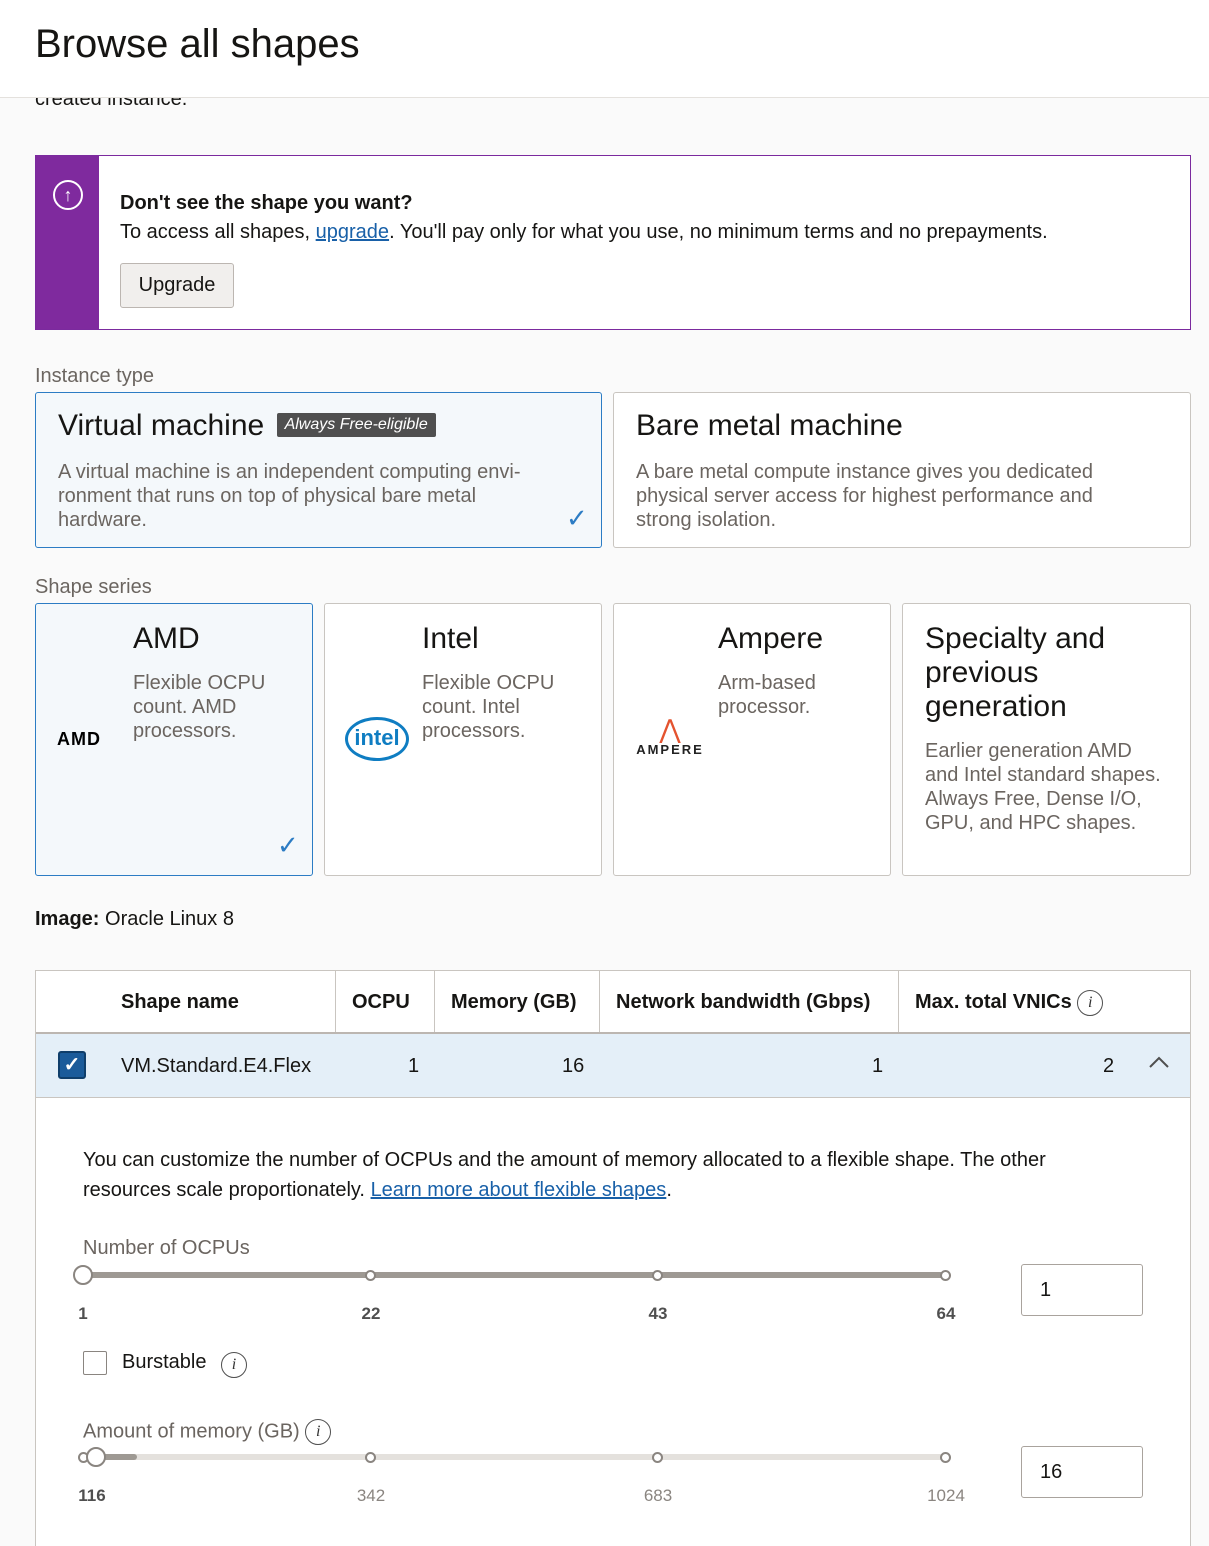 The height and width of the screenshot is (1546, 1209). Describe the element at coordinates (1082, 1472) in the screenshot. I see `memory-input: 16` at that location.